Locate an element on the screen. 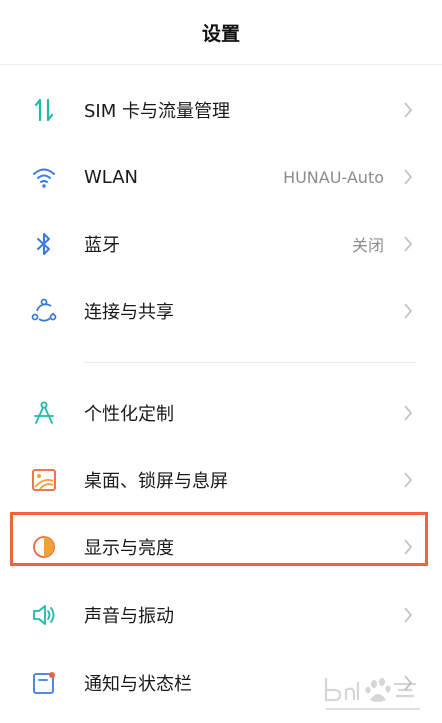  wifi-icon is located at coordinates (44, 177).